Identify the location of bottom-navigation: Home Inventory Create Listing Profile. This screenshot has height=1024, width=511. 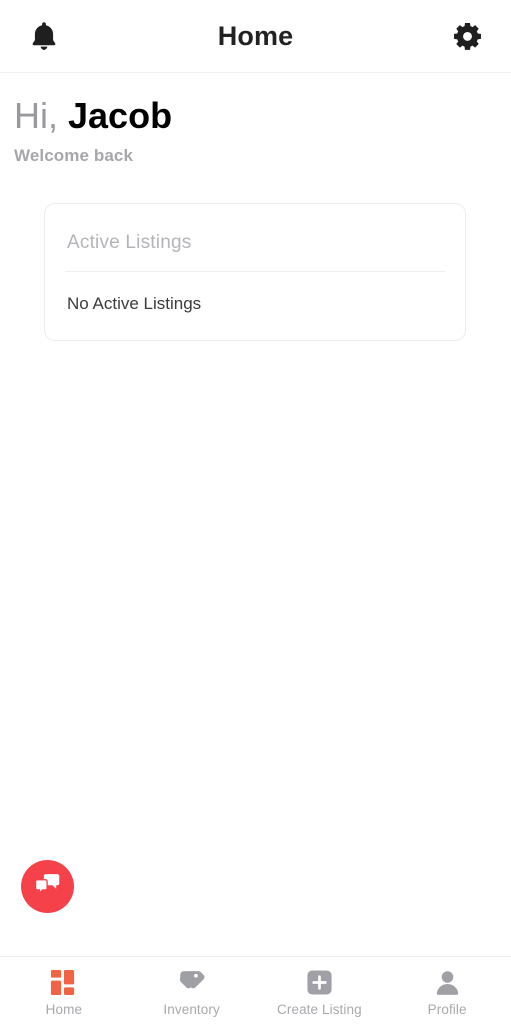
(255, 990).